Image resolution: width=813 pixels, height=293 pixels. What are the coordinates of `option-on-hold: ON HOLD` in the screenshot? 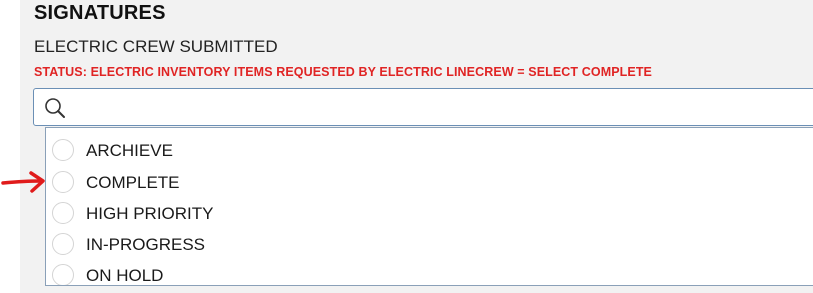 It's located at (429, 272).